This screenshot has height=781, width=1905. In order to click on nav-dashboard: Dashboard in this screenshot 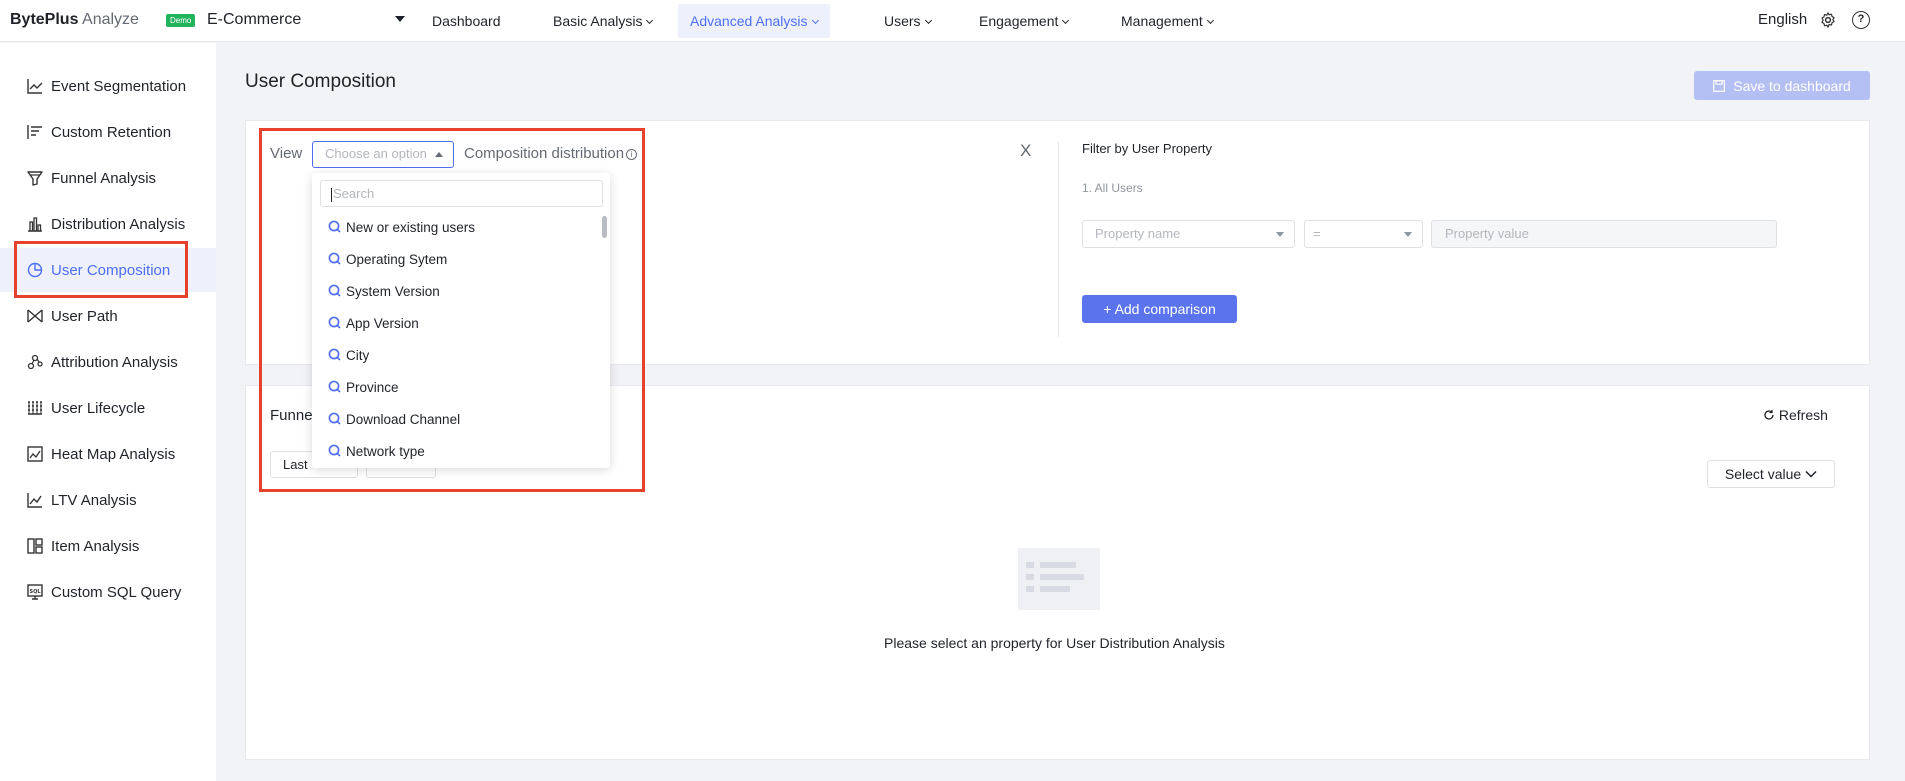, I will do `click(466, 21)`.